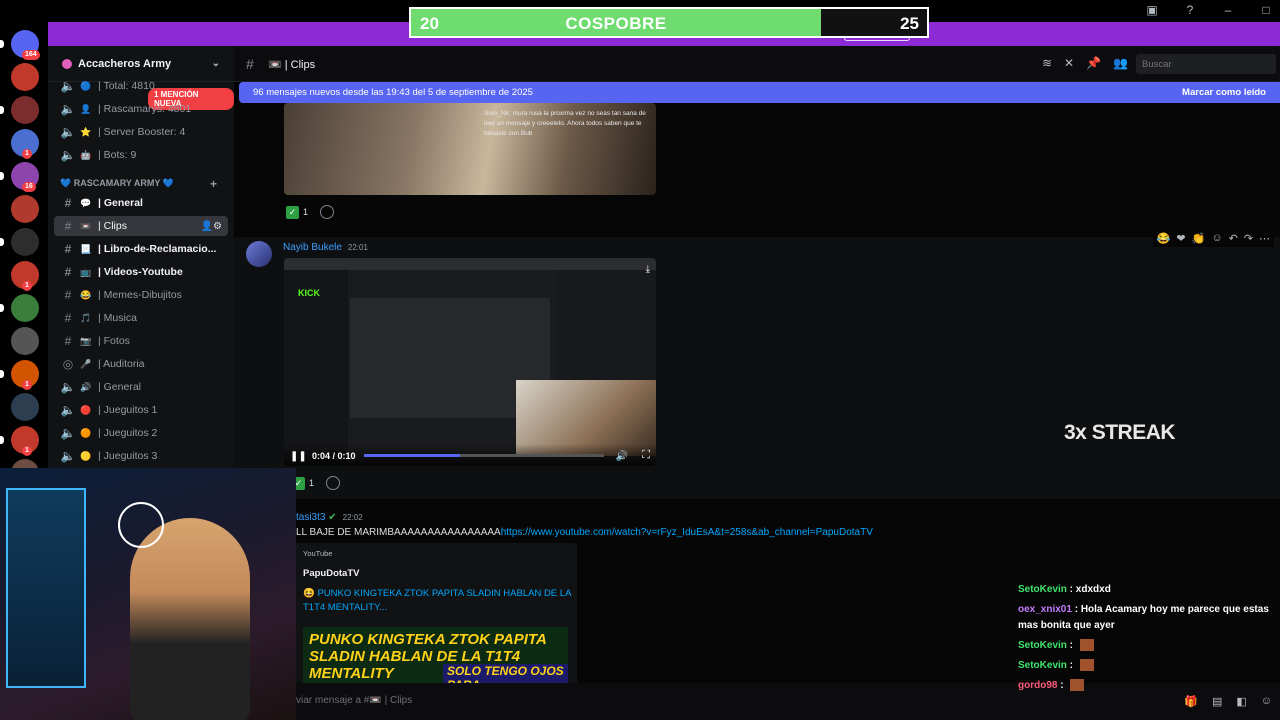  What do you see at coordinates (412, 455) in the screenshot?
I see `video-progress-fill` at bounding box center [412, 455].